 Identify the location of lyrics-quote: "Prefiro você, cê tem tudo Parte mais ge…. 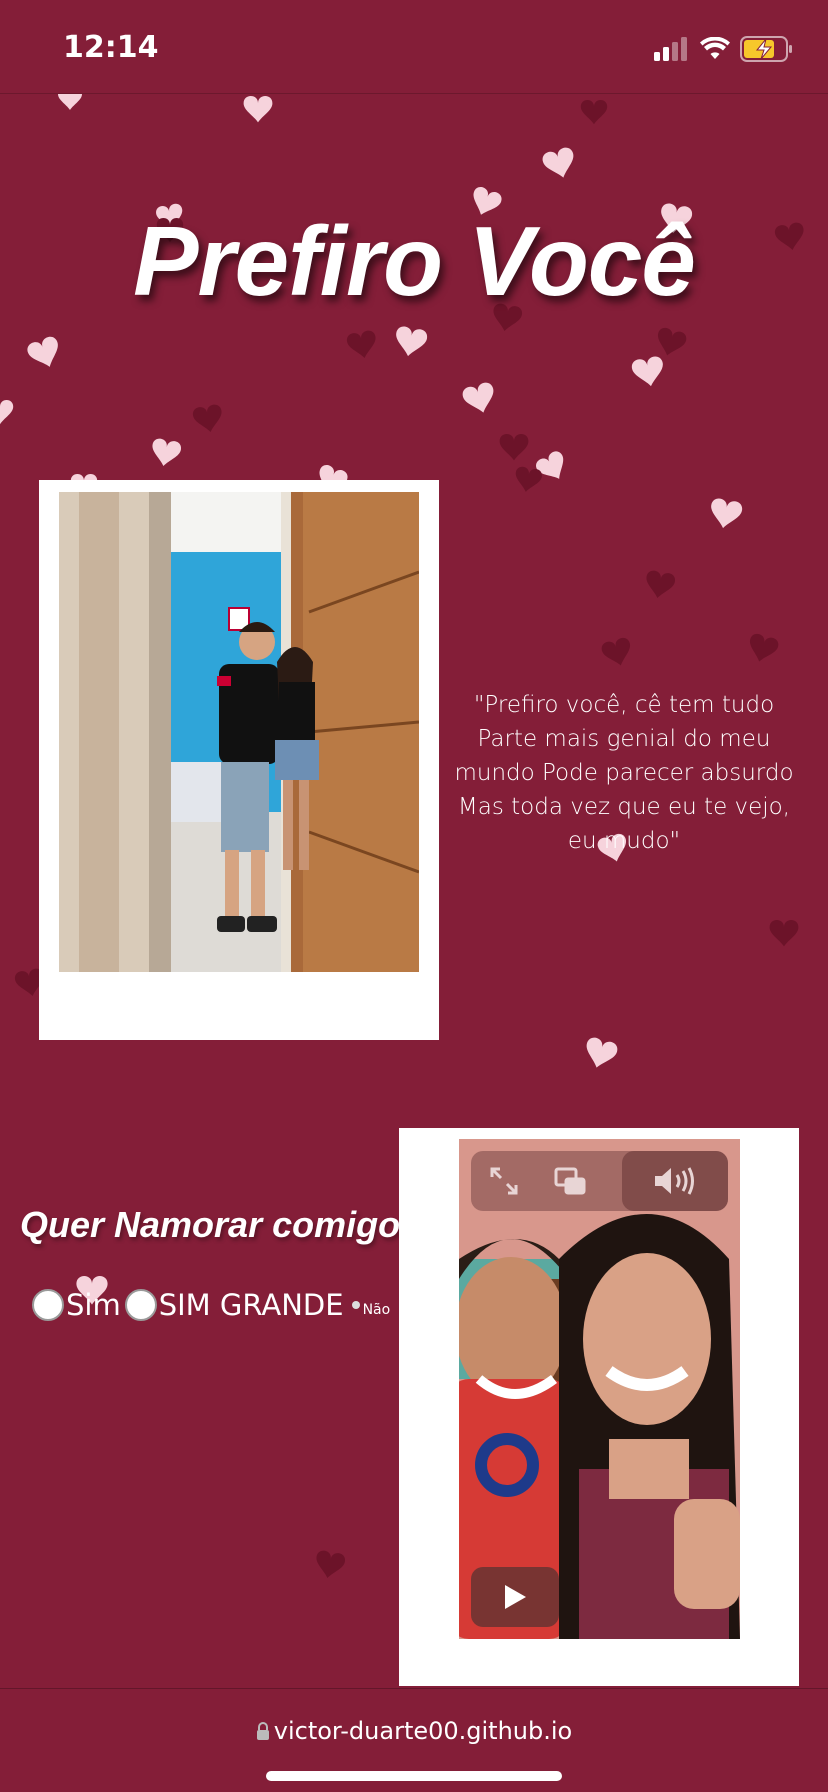
(624, 773).